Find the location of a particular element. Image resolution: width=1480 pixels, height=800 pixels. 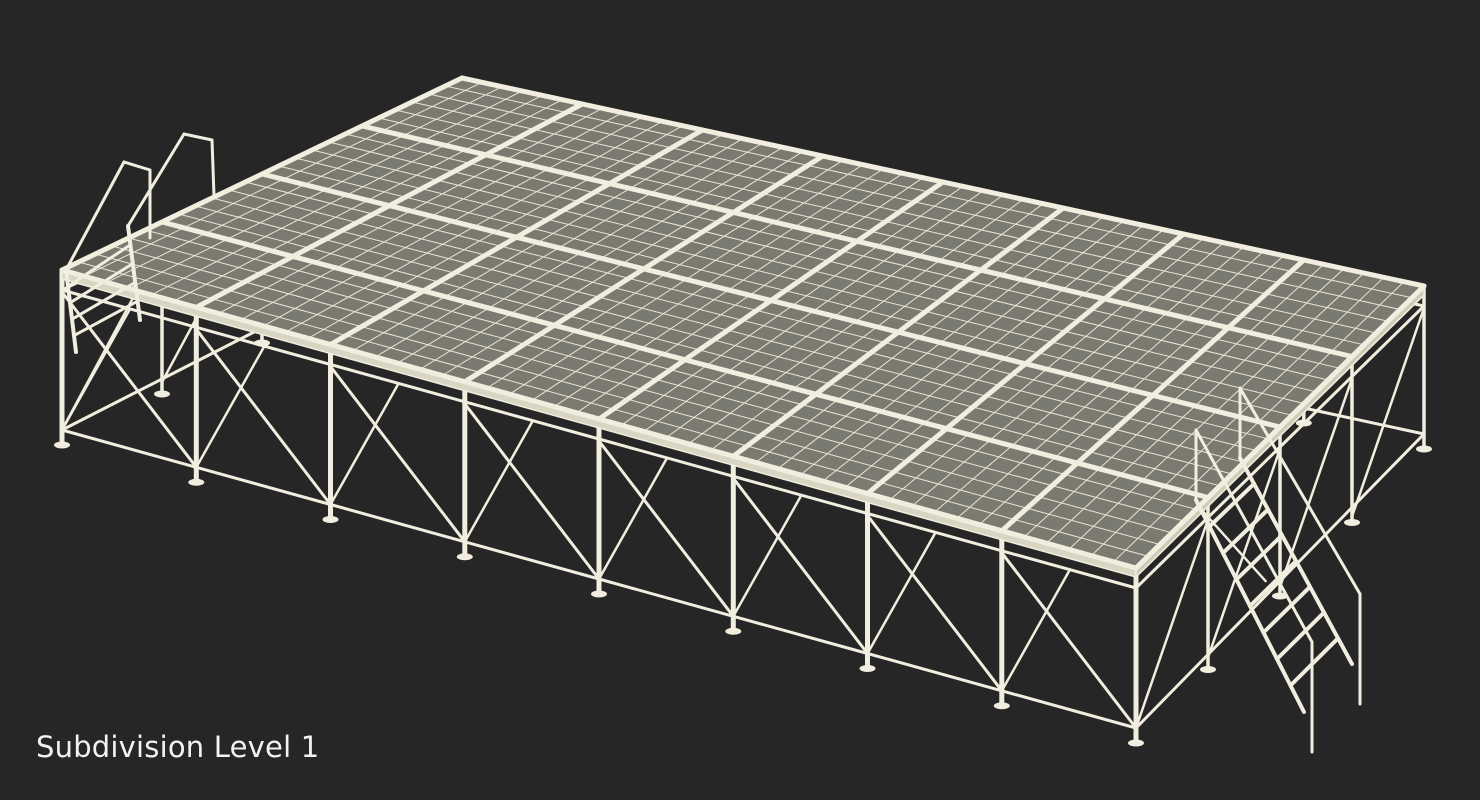

handrail-post is located at coordinates (213, 168).